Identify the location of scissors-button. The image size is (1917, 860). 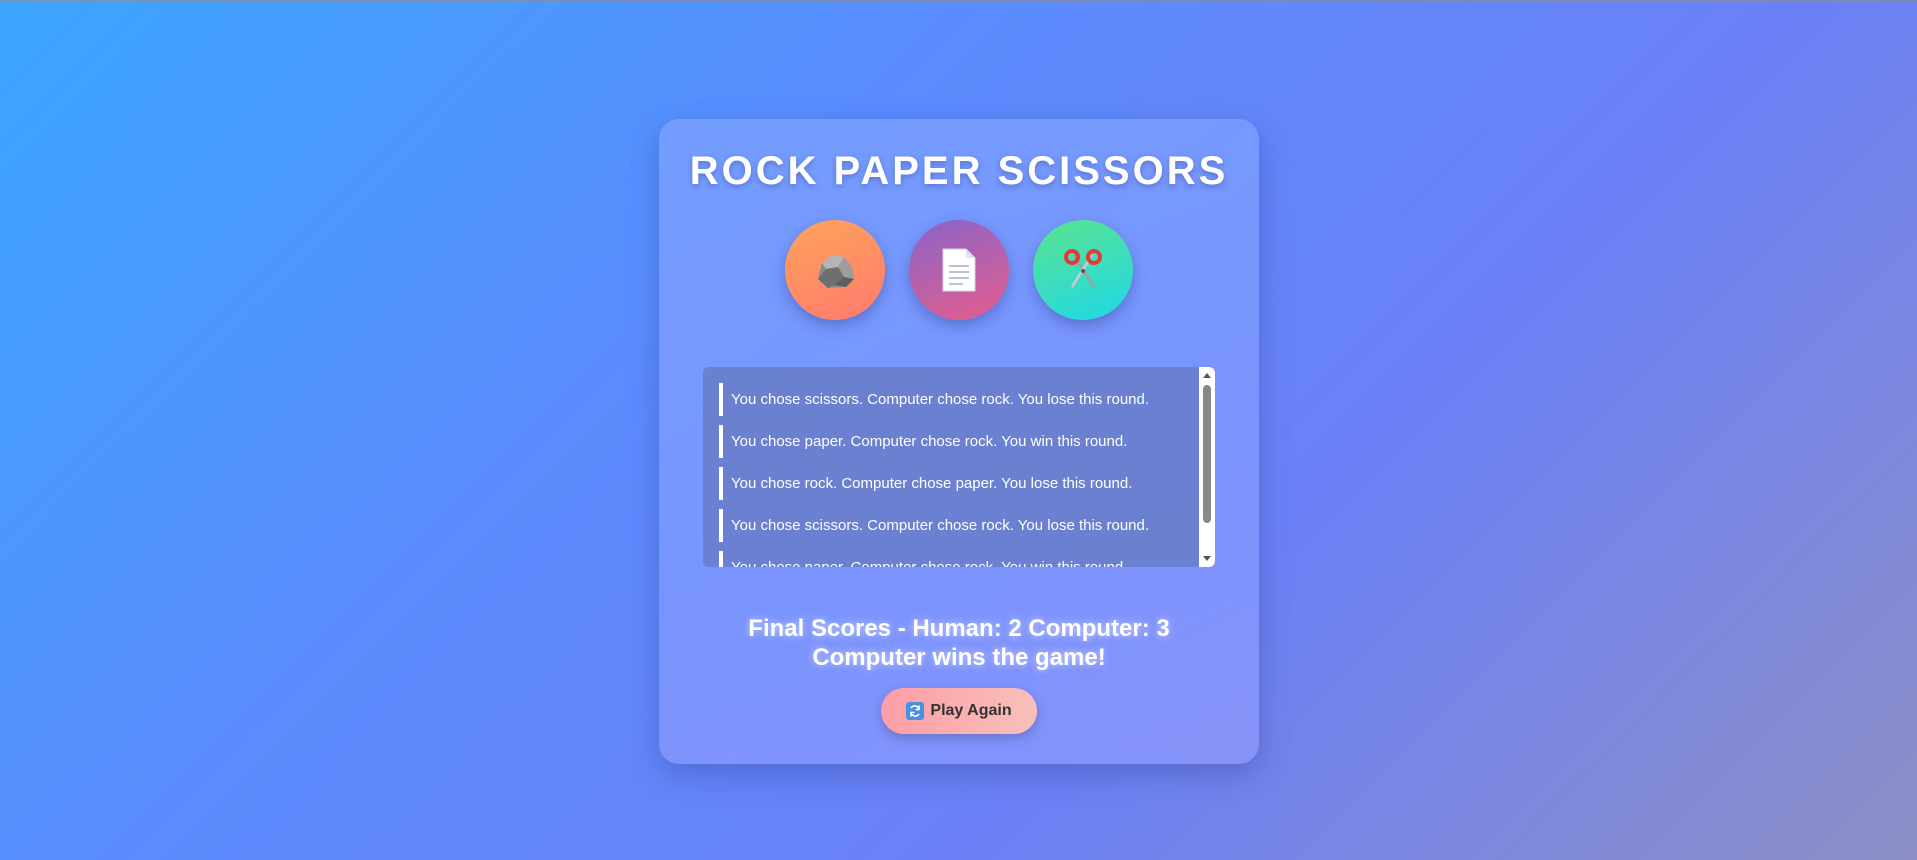
(1083, 270).